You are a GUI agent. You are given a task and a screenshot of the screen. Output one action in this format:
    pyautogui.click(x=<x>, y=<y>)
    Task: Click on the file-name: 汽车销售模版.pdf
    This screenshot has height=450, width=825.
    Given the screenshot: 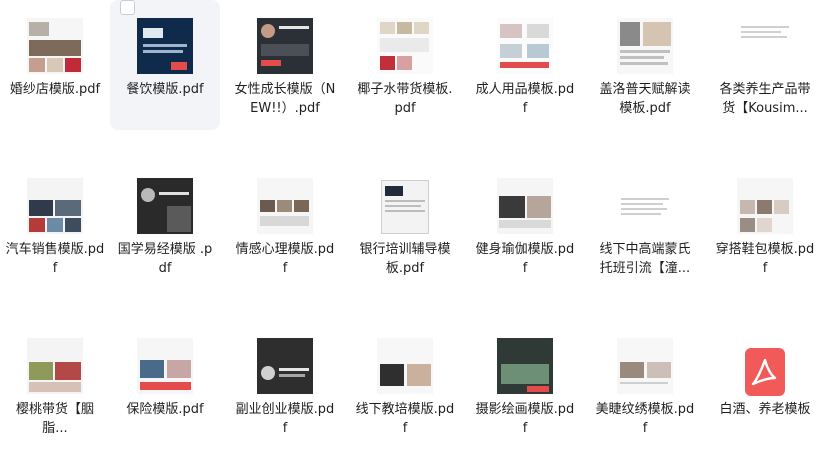 What is the action you would take?
    pyautogui.click(x=55, y=259)
    